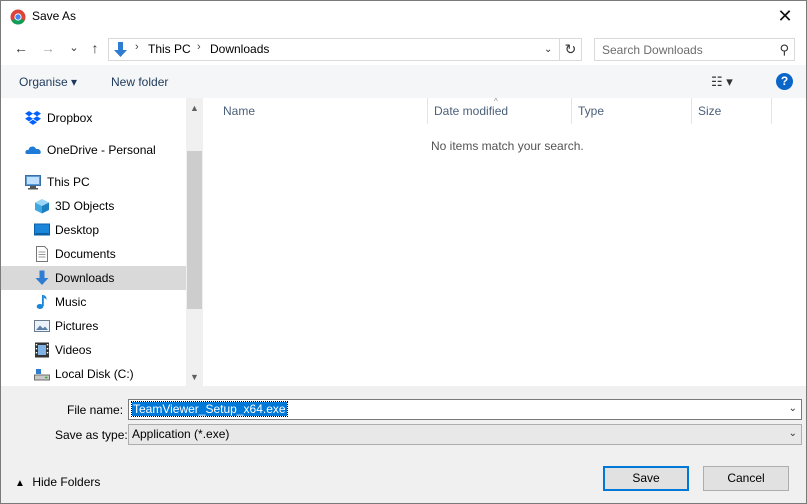 The width and height of the screenshot is (807, 504). I want to click on help-icon: ?, so click(784, 81).